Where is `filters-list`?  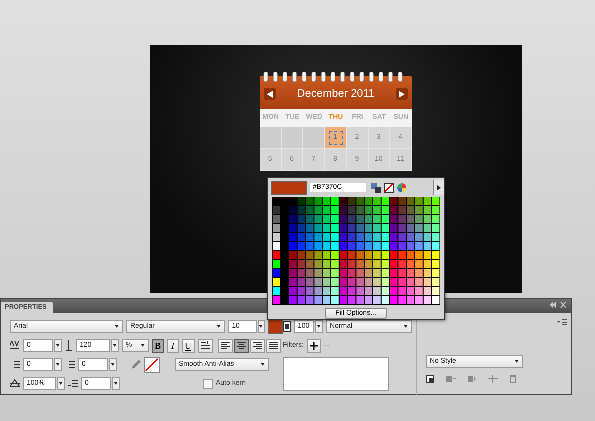 filters-list is located at coordinates (336, 374).